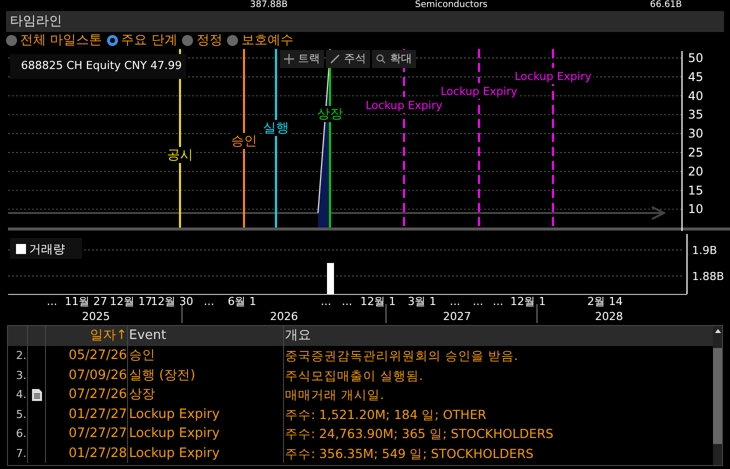  What do you see at coordinates (284, 316) in the screenshot?
I see `year-label: 2026` at bounding box center [284, 316].